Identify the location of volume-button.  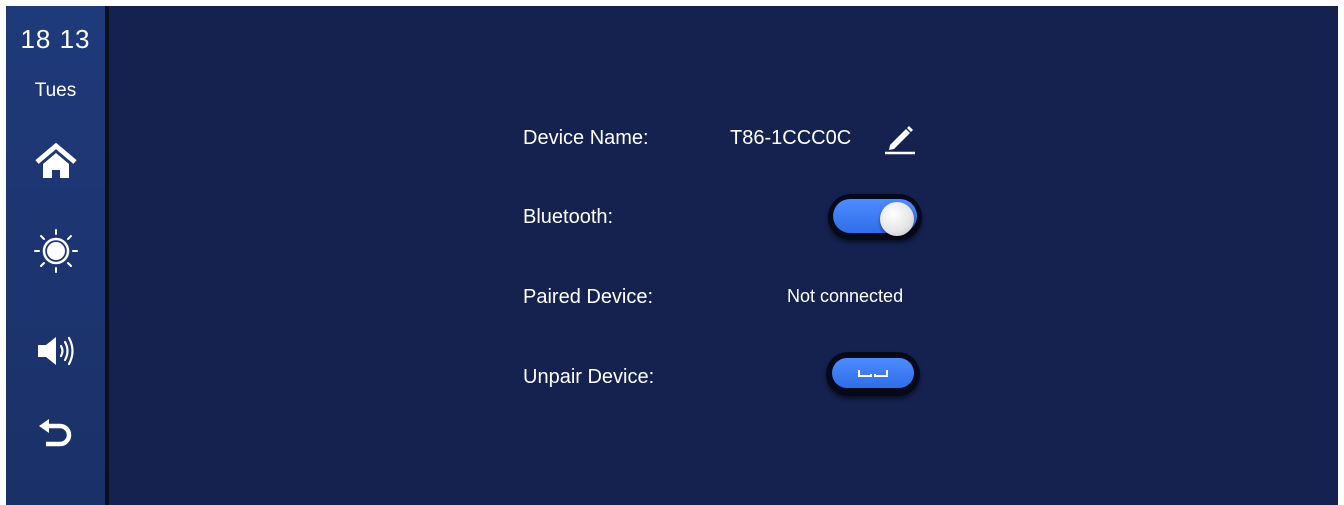
(55, 351).